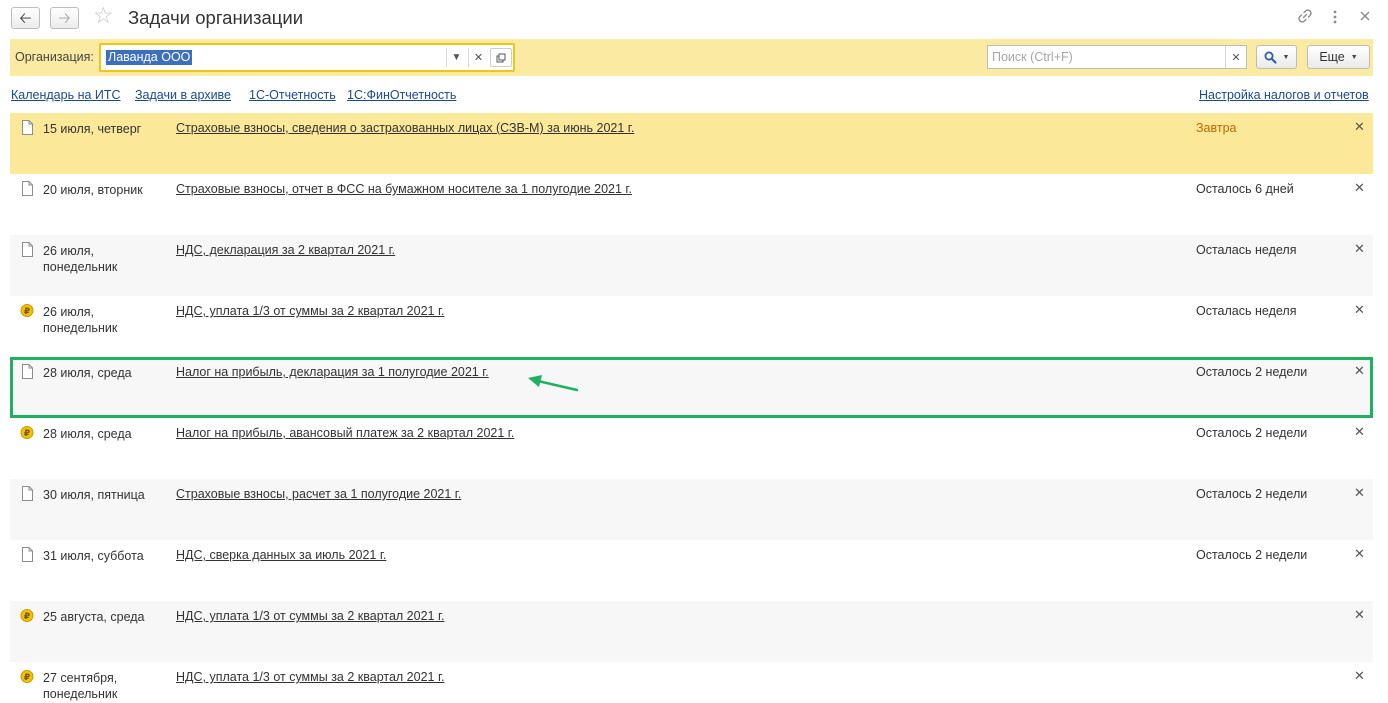  I want to click on back-arrow-icon: 🡠, so click(25, 18).